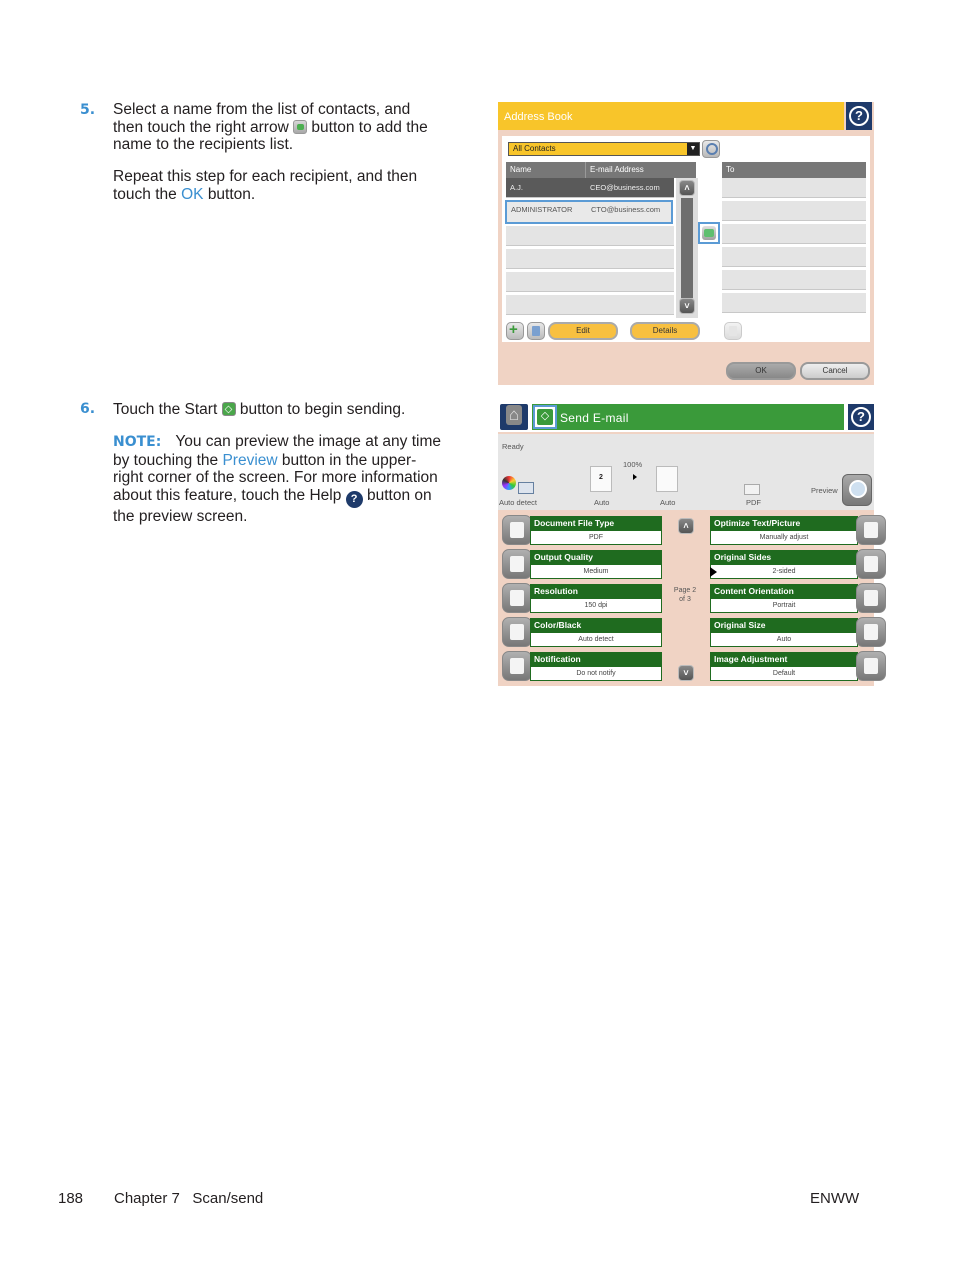 This screenshot has height=1270, width=954. What do you see at coordinates (784, 557) in the screenshot?
I see `option-title: Original Sides` at bounding box center [784, 557].